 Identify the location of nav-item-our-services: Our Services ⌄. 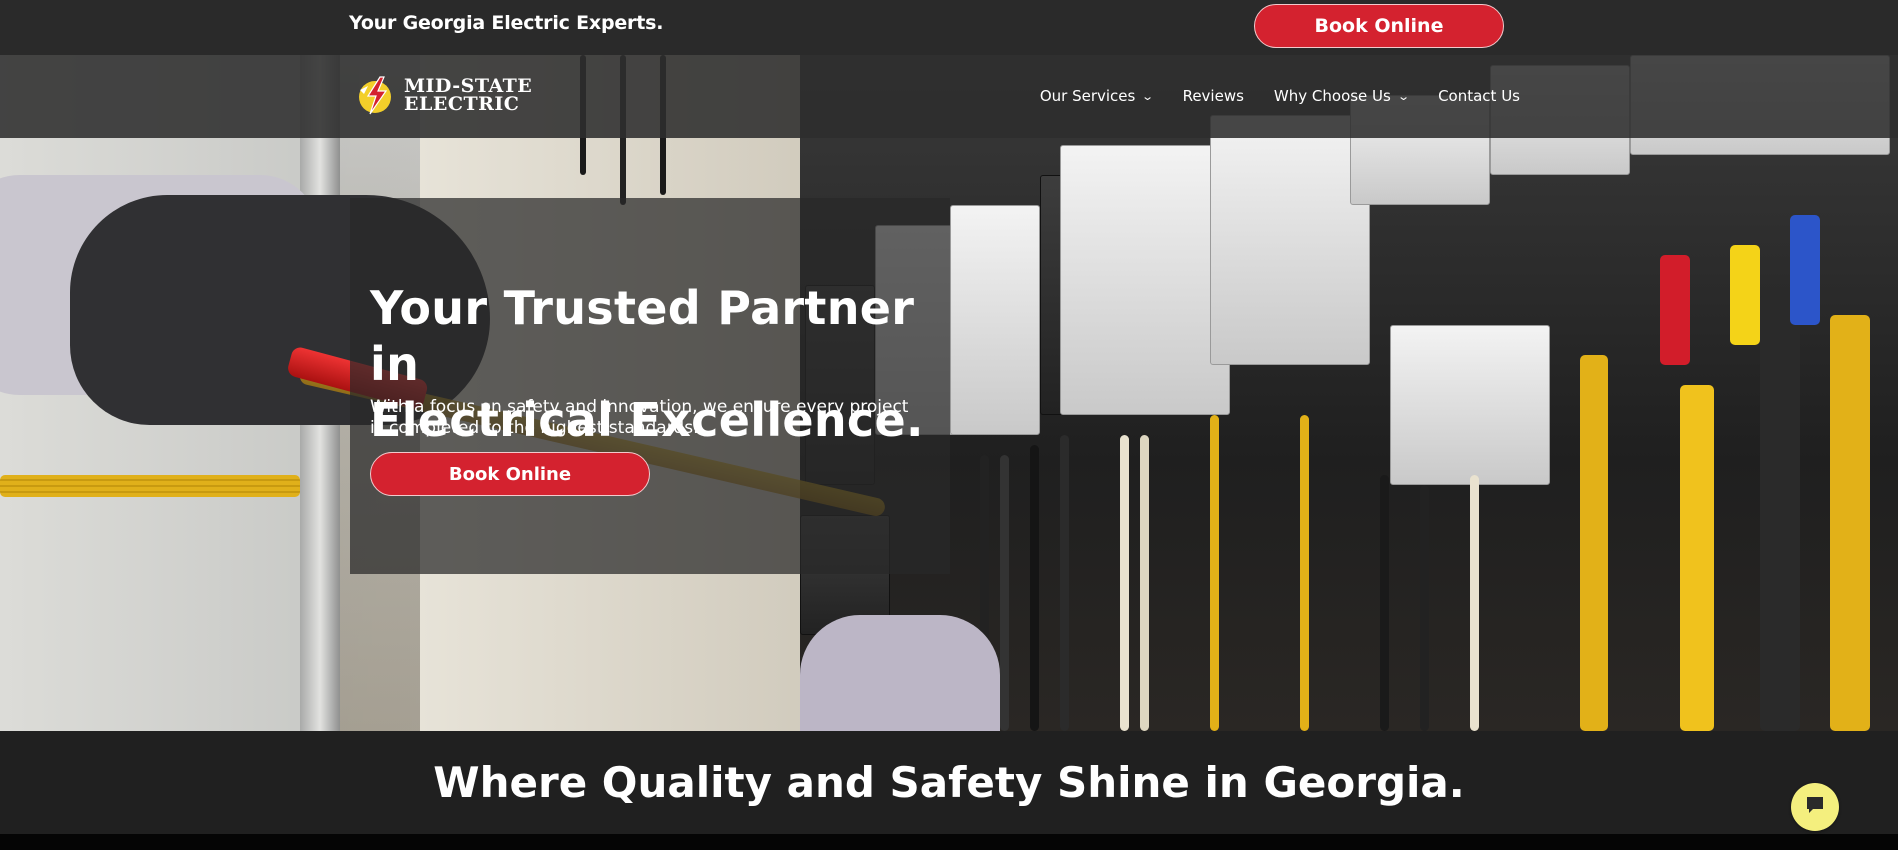
(1097, 96).